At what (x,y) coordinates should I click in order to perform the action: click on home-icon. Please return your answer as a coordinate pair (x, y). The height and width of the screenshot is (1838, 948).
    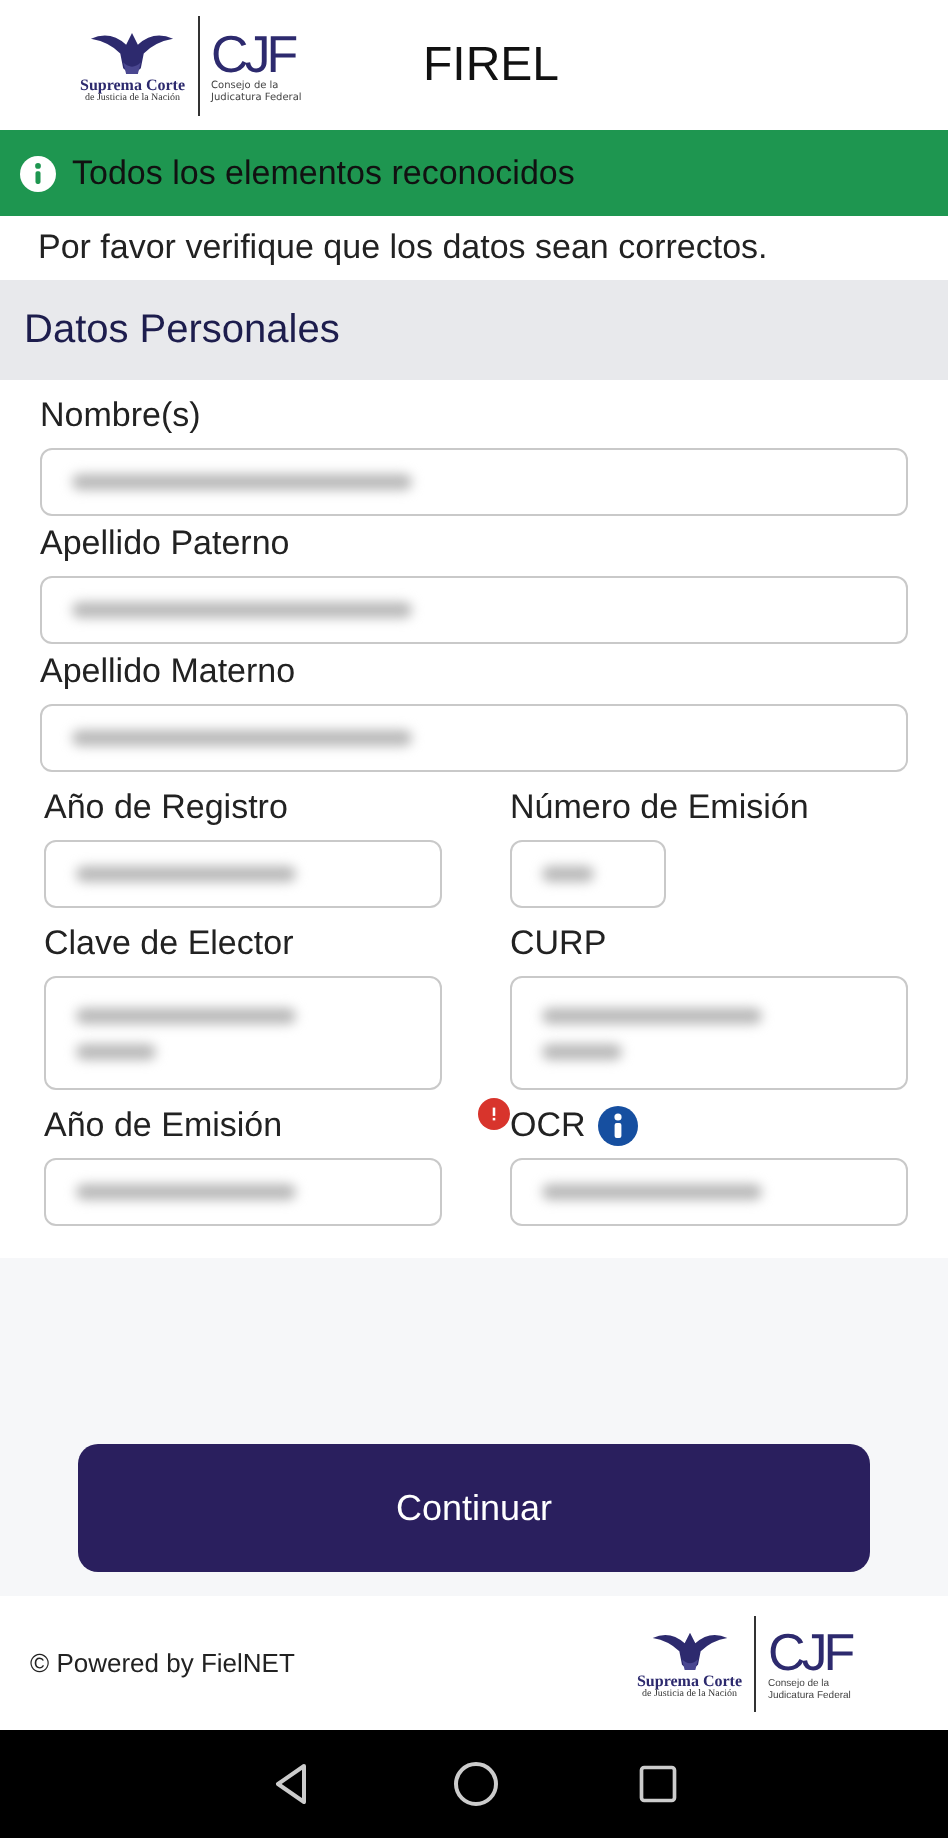
    Looking at the image, I should click on (476, 1784).